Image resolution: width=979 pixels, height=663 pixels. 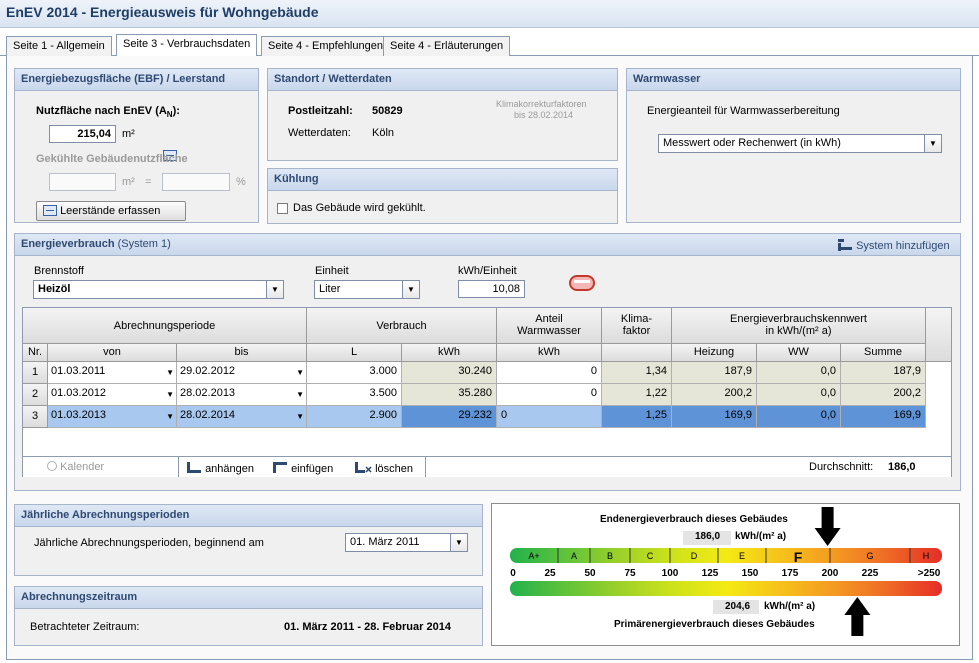 What do you see at coordinates (491, 289) in the screenshot?
I see `kwh-einheit-input: 10,08` at bounding box center [491, 289].